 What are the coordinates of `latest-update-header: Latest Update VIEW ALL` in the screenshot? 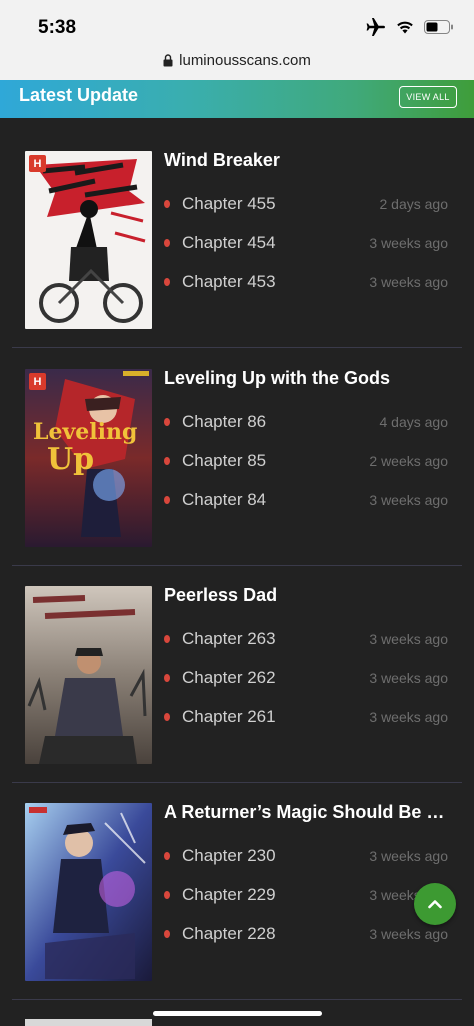 It's located at (237, 99).